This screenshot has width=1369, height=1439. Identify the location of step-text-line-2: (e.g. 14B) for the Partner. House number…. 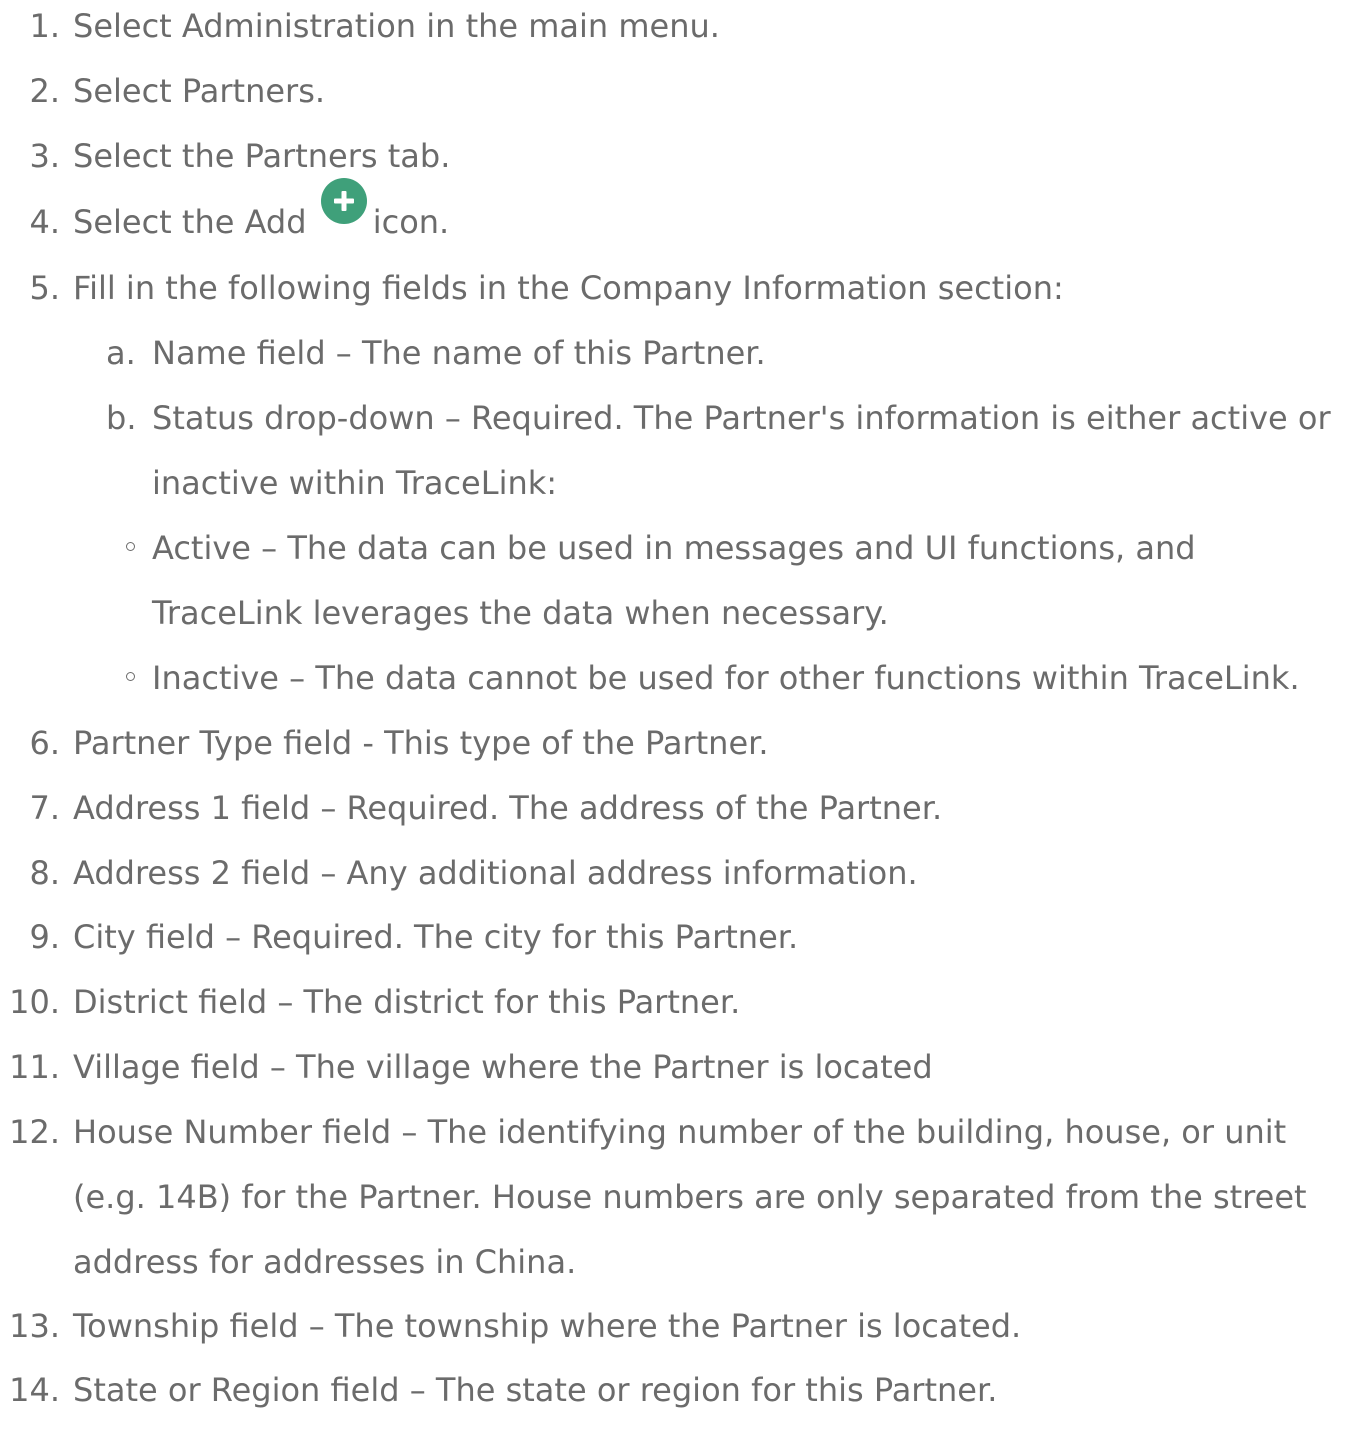
(690, 1197).